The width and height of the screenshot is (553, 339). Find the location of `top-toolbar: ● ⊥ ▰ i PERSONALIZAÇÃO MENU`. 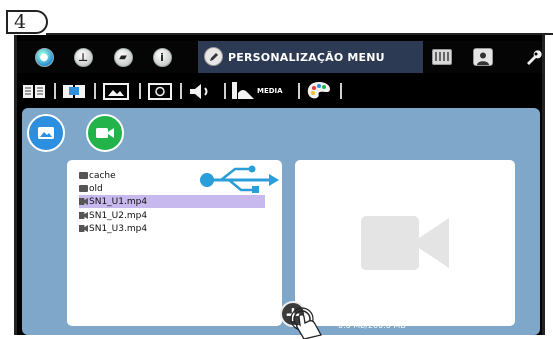

top-toolbar: ● ⊥ ▰ i PERSONALIZAÇÃO MENU is located at coordinates (279, 57).